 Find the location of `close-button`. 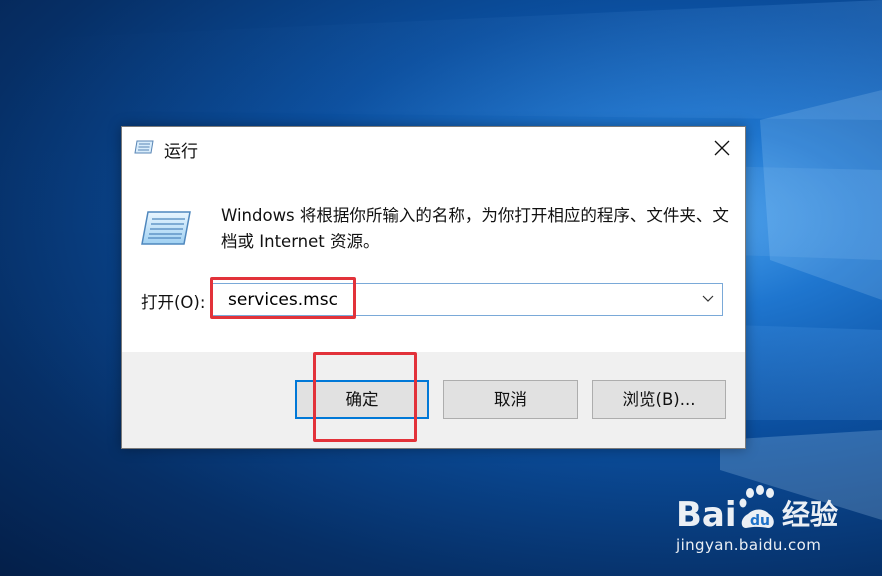

close-button is located at coordinates (722, 148).